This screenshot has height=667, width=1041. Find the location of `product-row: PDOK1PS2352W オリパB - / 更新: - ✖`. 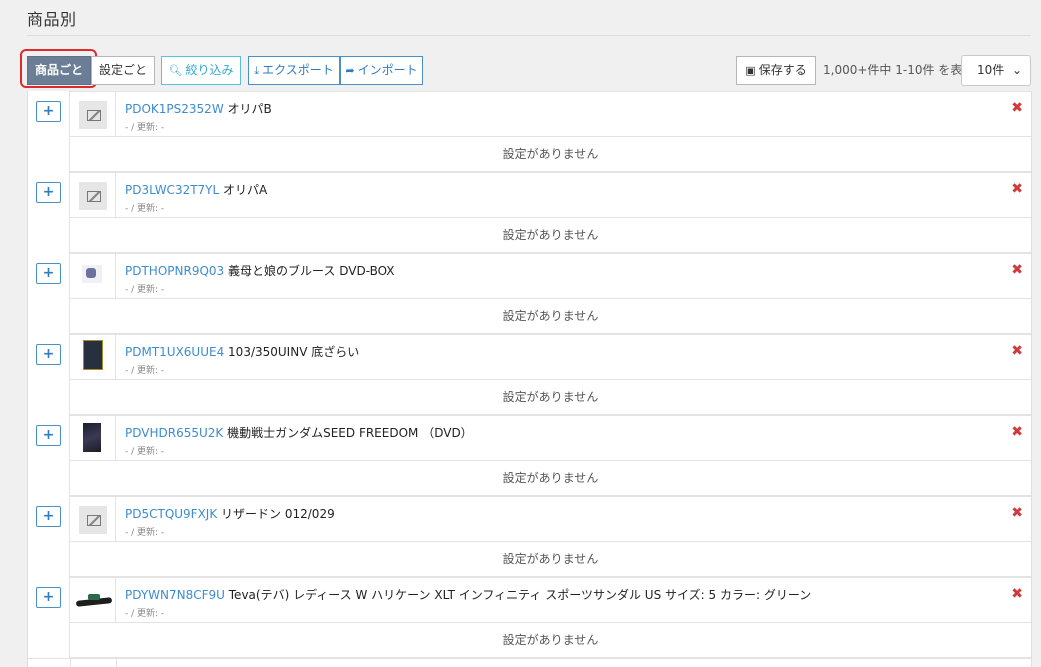

product-row: PDOK1PS2352W オリパB - / 更新: - ✖ is located at coordinates (550, 114).